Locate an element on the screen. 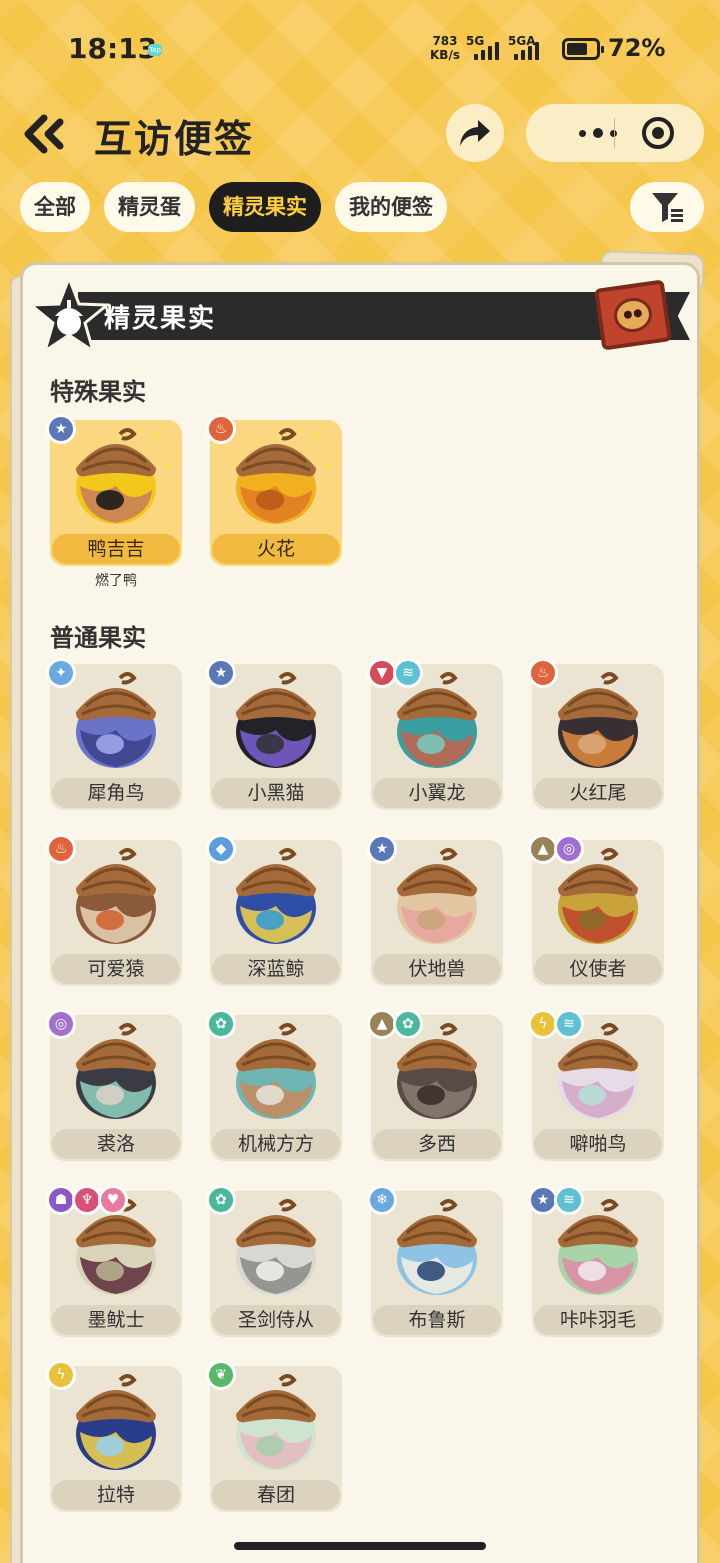 Image resolution: width=720 pixels, height=1563 pixels. type-badges: ▲ ✿ is located at coordinates (395, 1024).